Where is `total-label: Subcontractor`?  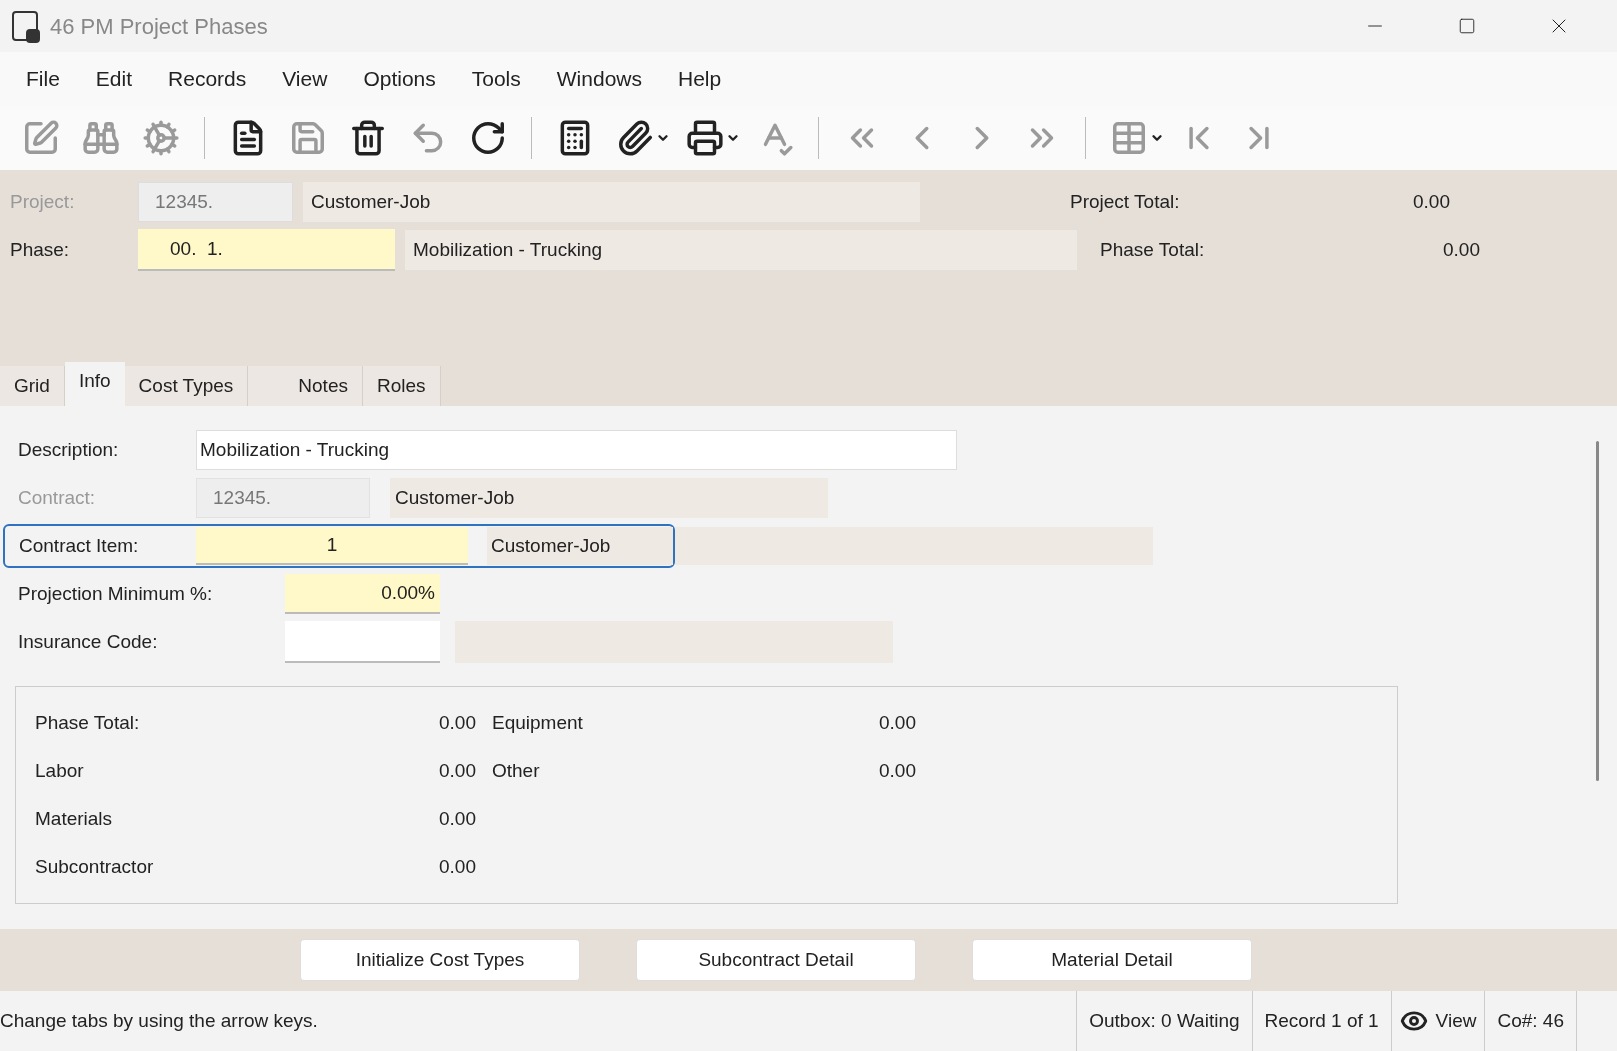 total-label: Subcontractor is located at coordinates (95, 866).